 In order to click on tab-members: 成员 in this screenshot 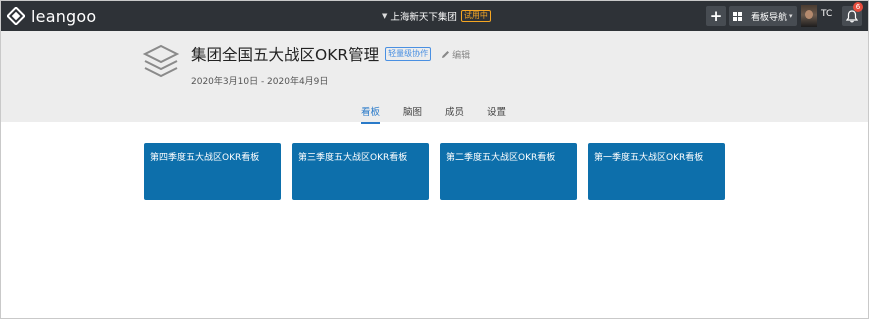, I will do `click(454, 114)`.